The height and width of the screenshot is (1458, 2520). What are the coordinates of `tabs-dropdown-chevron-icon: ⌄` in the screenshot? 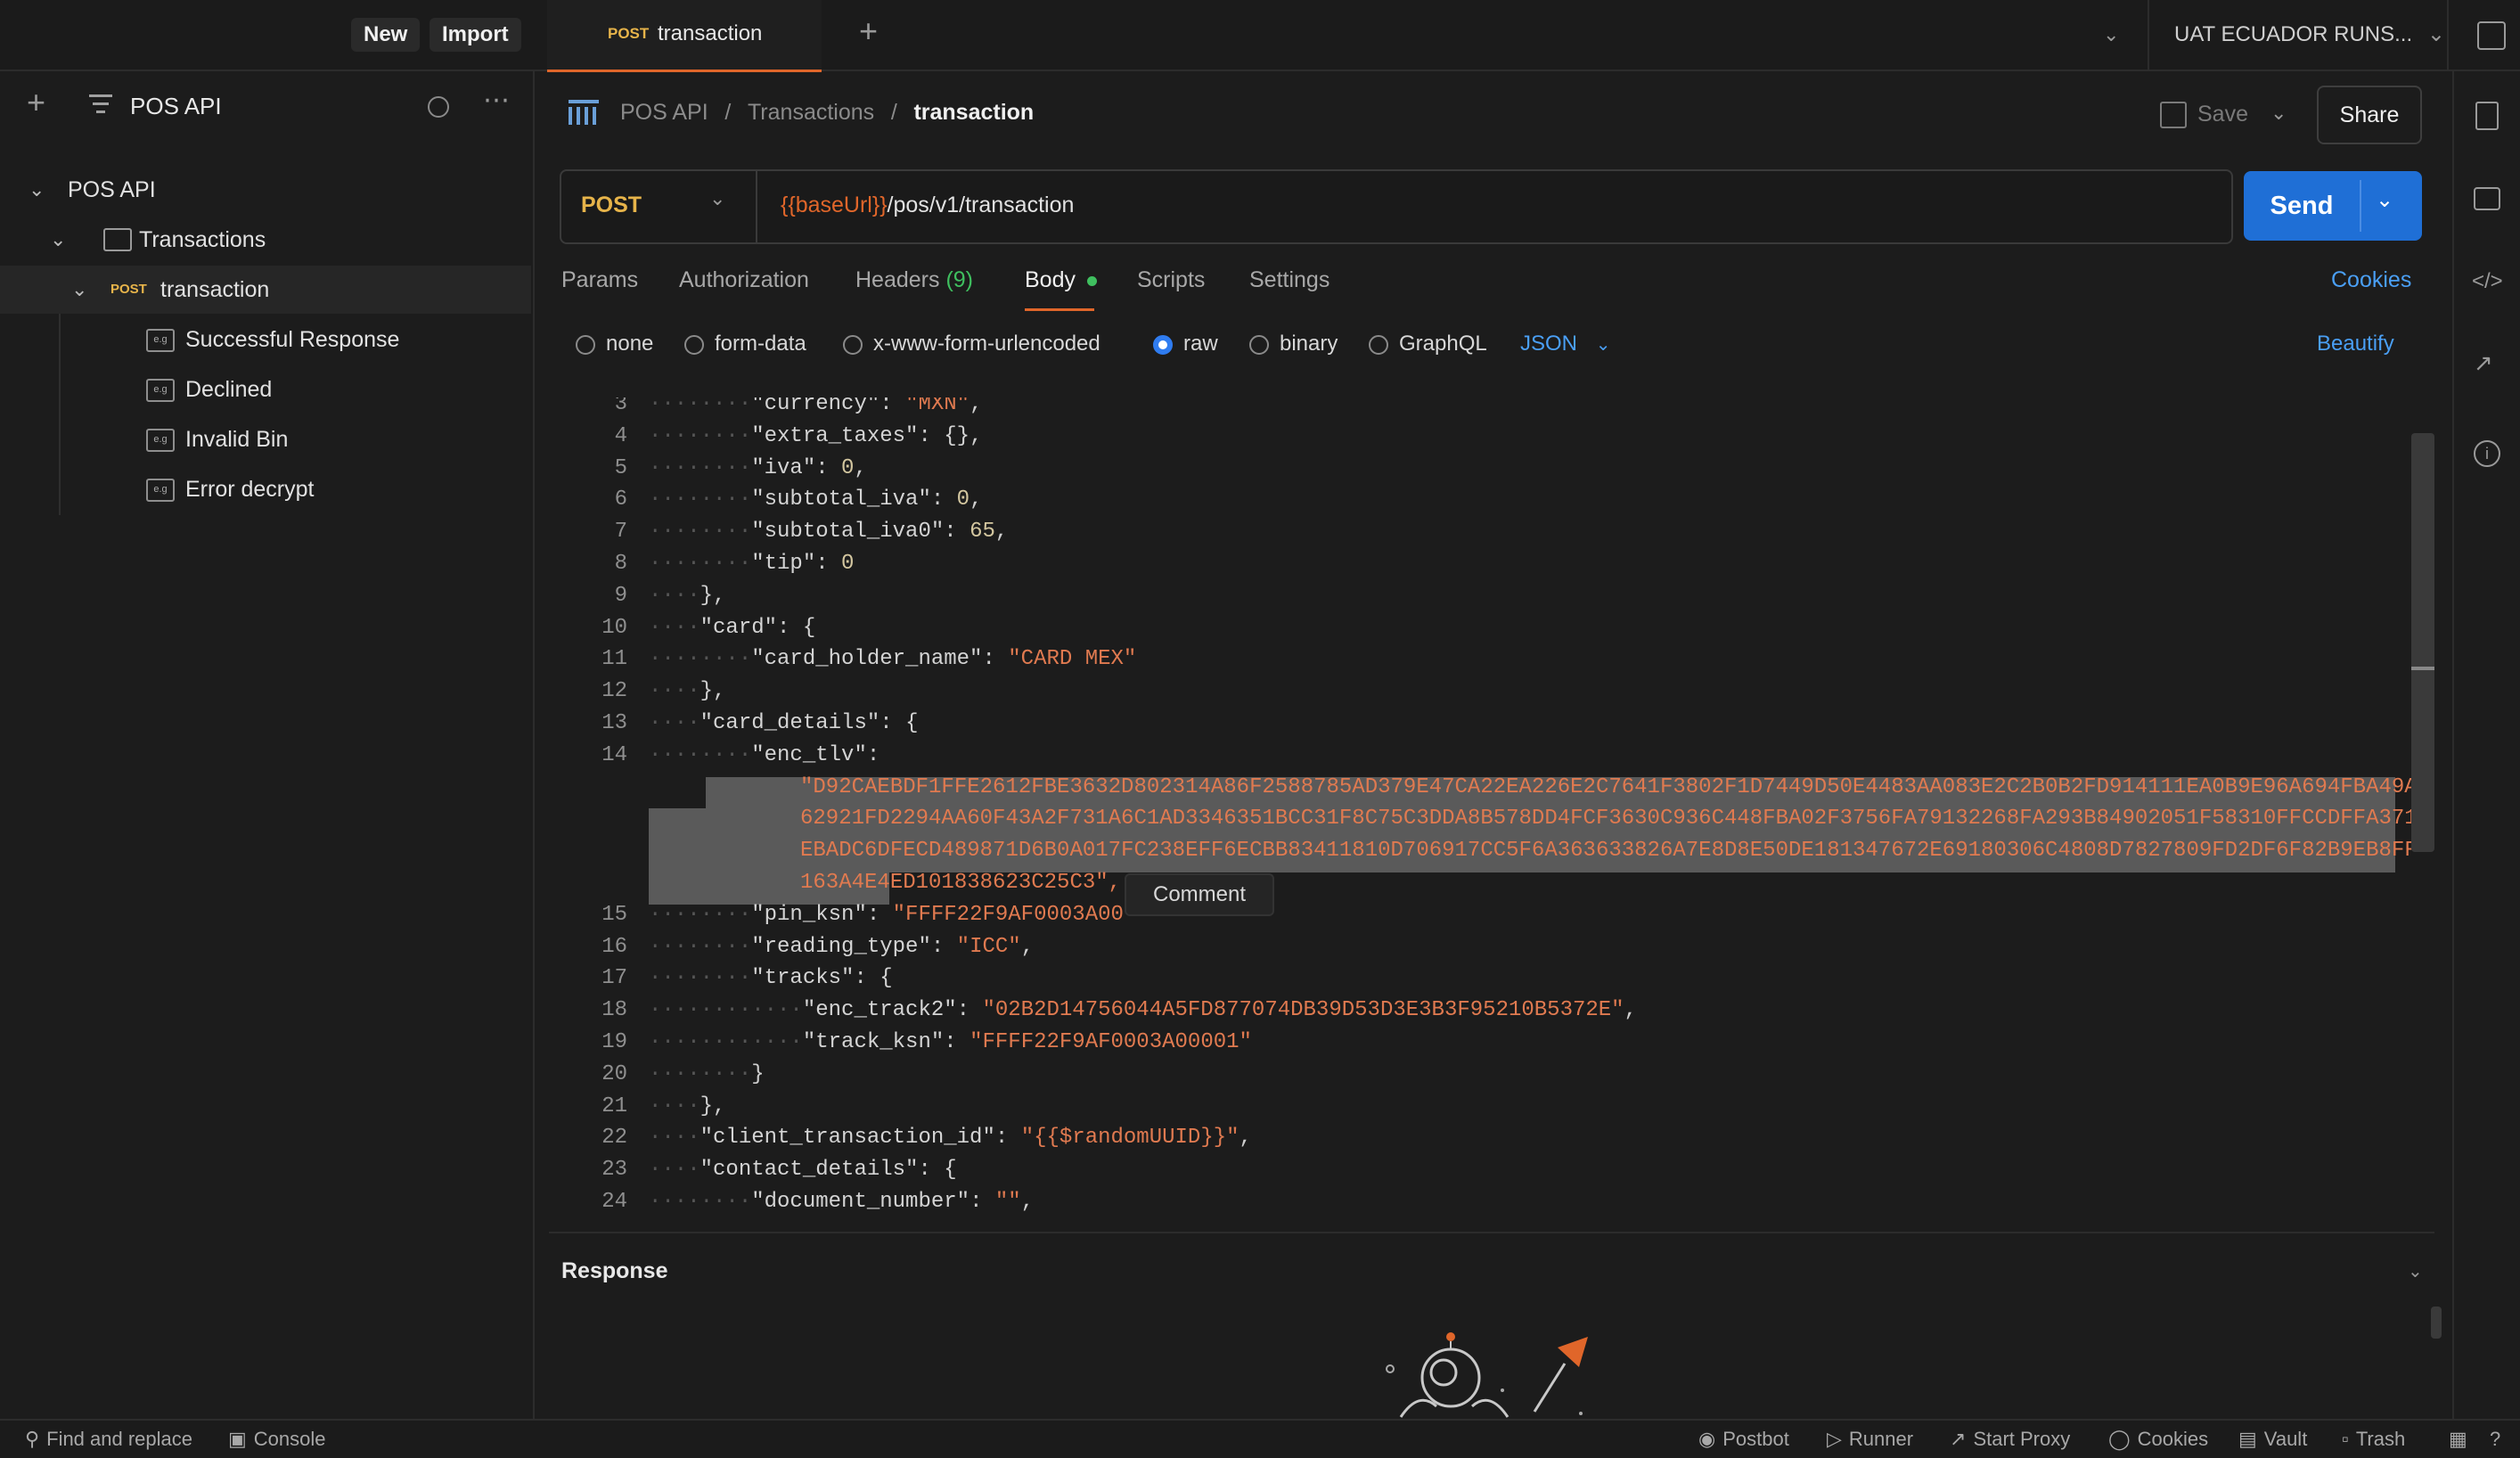 It's located at (2111, 34).